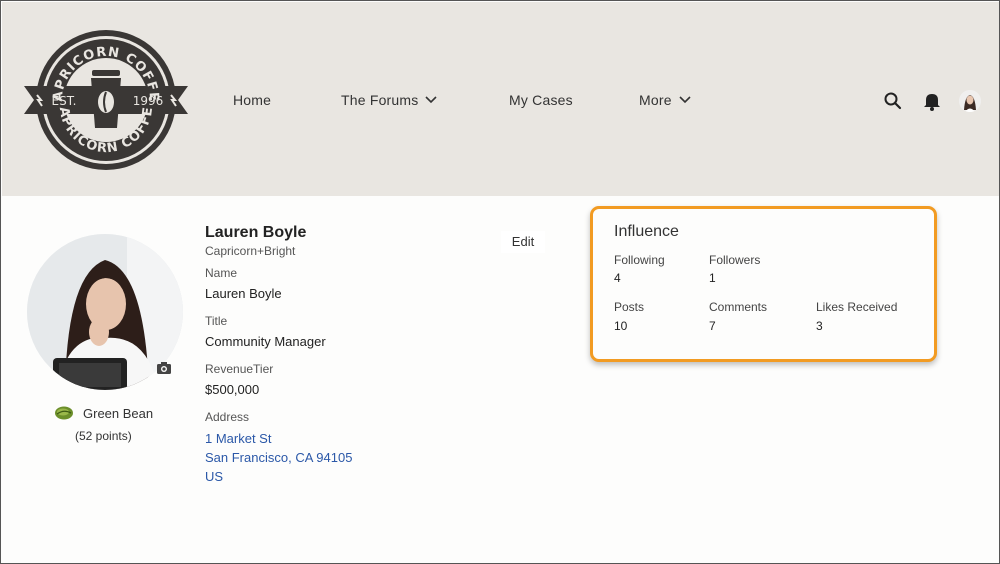 This screenshot has width=1000, height=564. I want to click on bell-icon, so click(932, 101).